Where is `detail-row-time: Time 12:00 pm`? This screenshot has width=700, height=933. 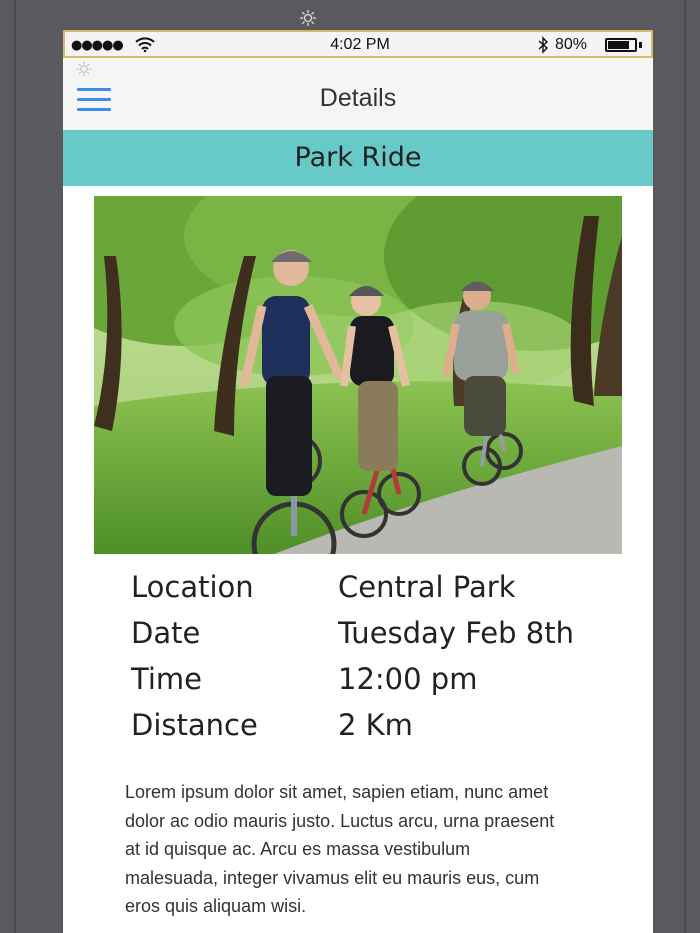
detail-row-time: Time 12:00 pm is located at coordinates (381, 685).